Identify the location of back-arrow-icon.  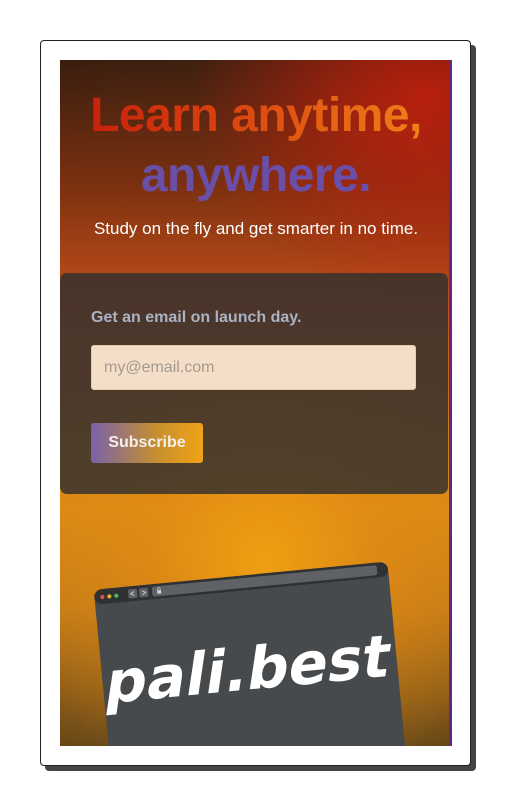
(132, 593).